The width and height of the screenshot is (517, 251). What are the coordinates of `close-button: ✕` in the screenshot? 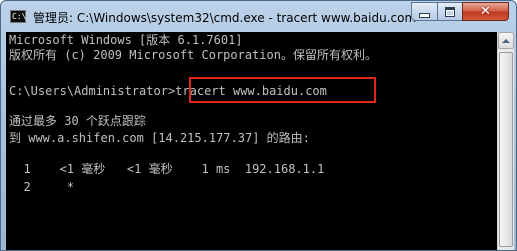 It's located at (485, 11).